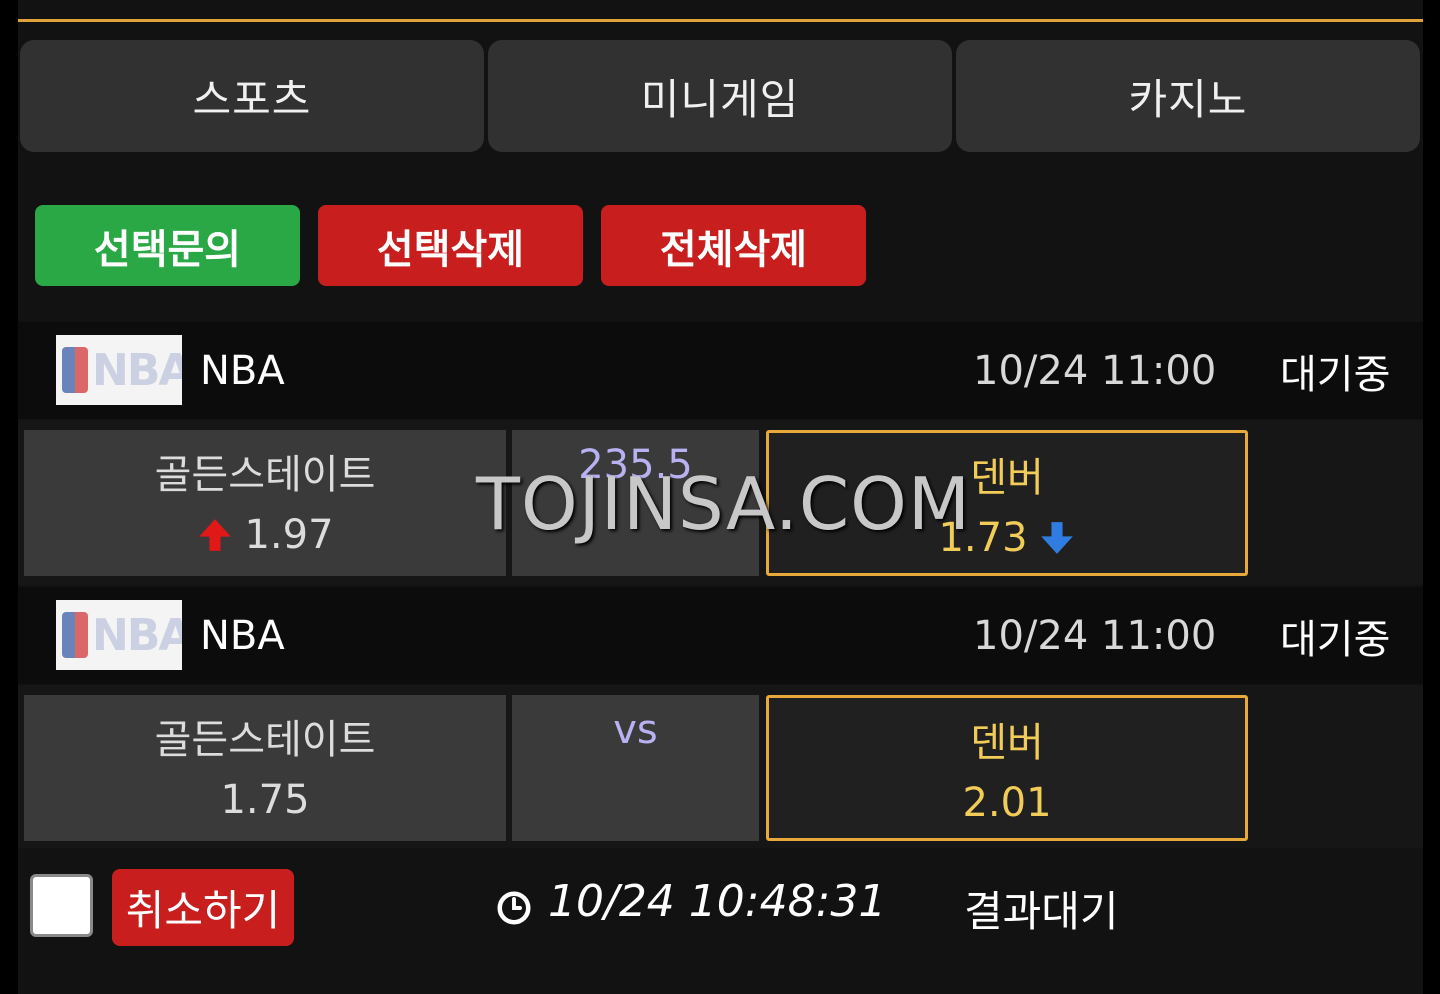 The height and width of the screenshot is (994, 1440). What do you see at coordinates (635, 768) in the screenshot?
I see `versus-cell: vs` at bounding box center [635, 768].